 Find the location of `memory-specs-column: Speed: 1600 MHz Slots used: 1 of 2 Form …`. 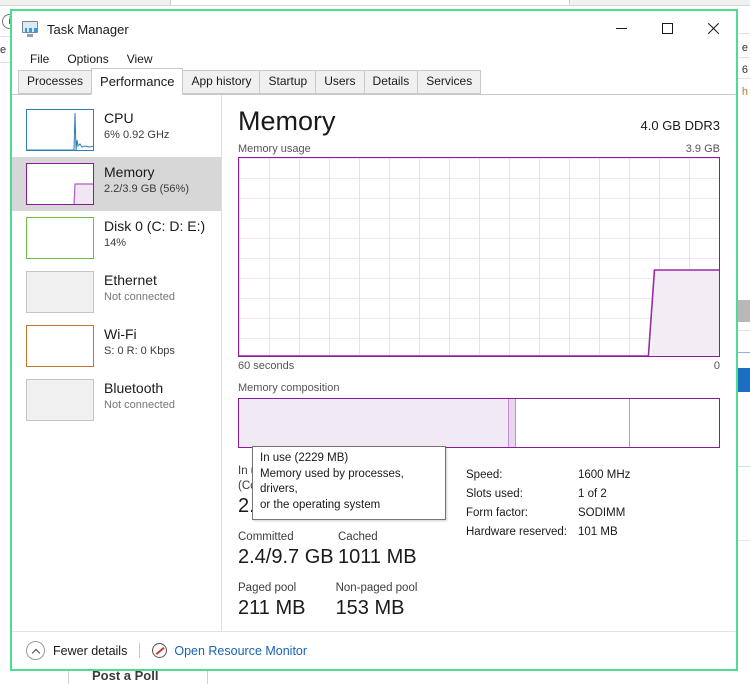

memory-specs-column: Speed: 1600 MHz Slots used: 1 of 2 Form … is located at coordinates (579, 548).